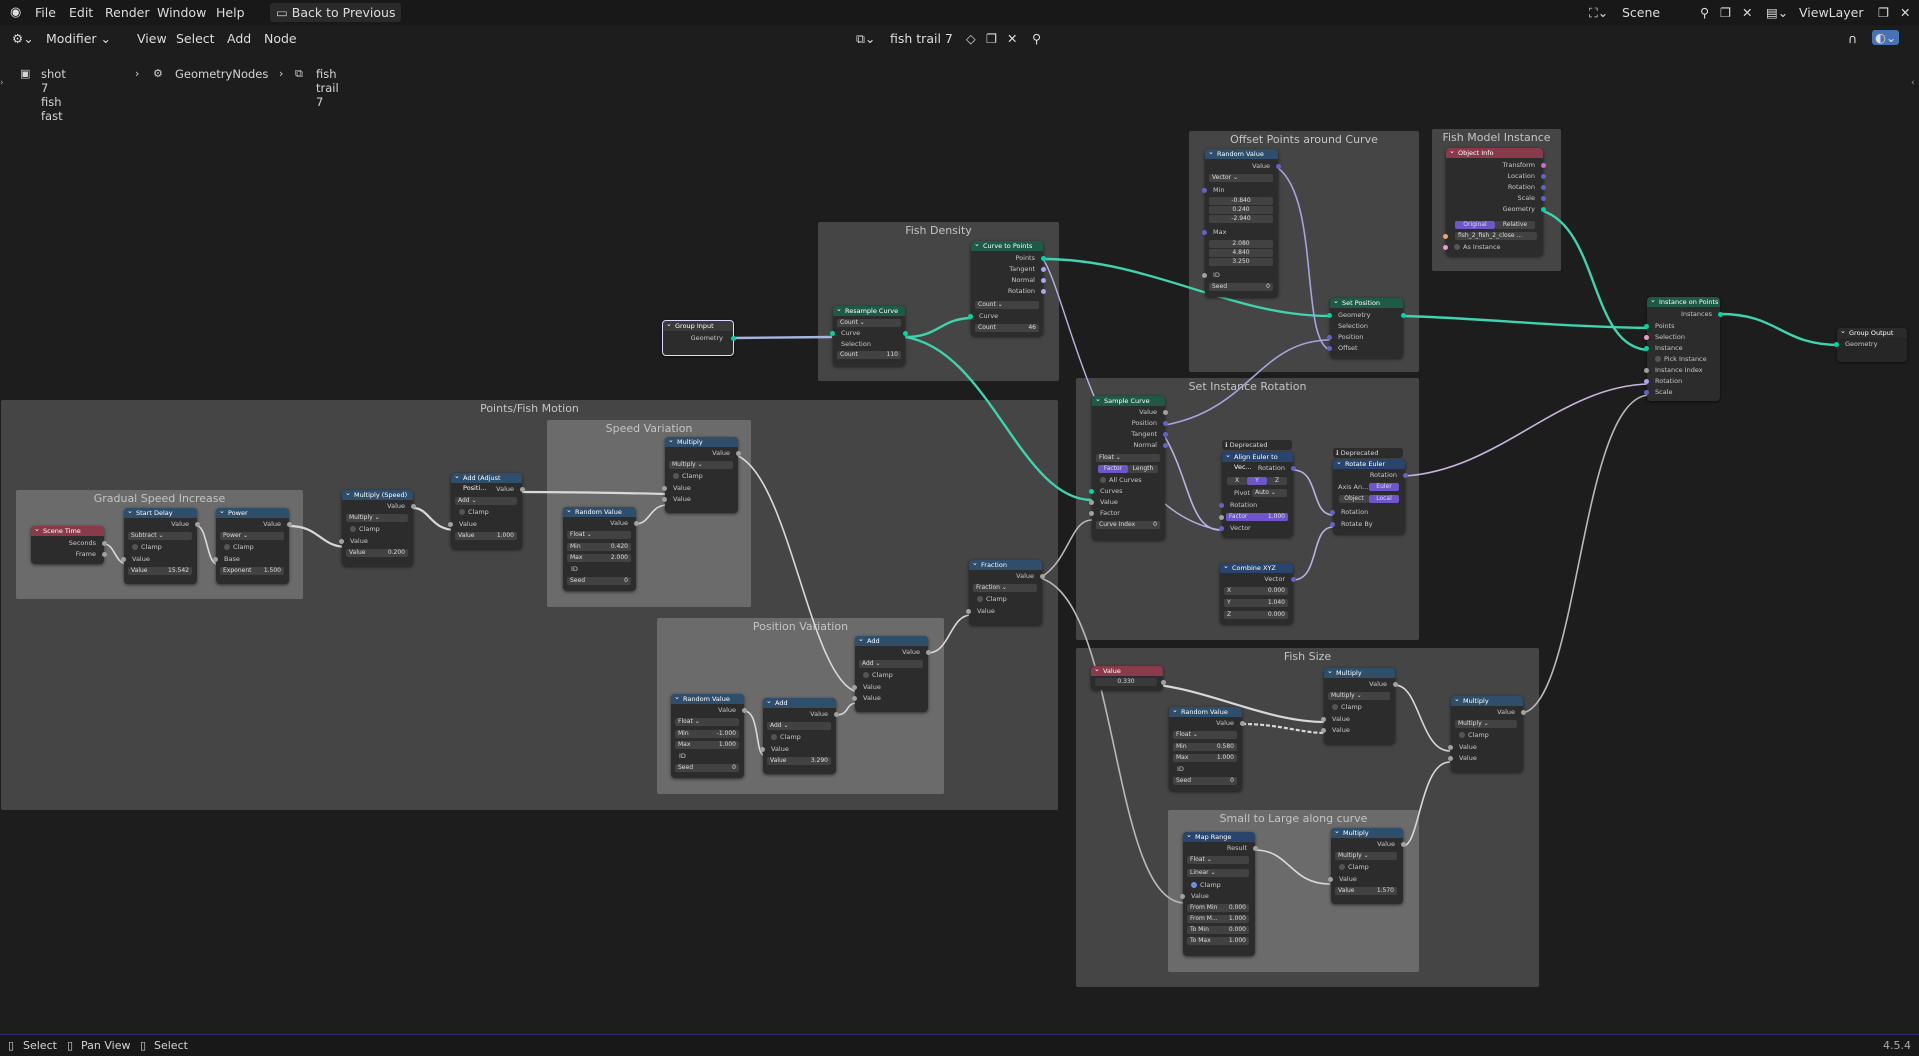 The height and width of the screenshot is (1056, 1919). Describe the element at coordinates (664, 499) in the screenshot. I see `value-in2-socket` at that location.